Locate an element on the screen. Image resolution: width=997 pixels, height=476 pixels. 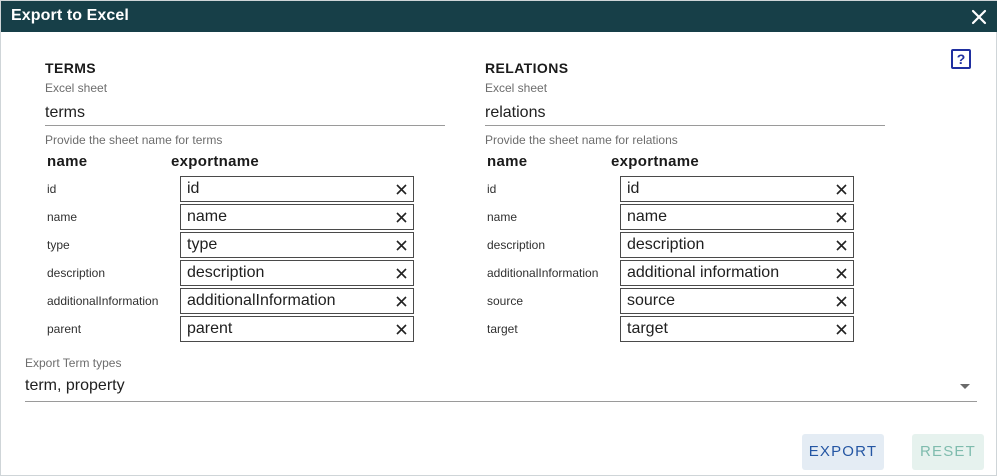
terms-row: type is located at coordinates (245, 245).